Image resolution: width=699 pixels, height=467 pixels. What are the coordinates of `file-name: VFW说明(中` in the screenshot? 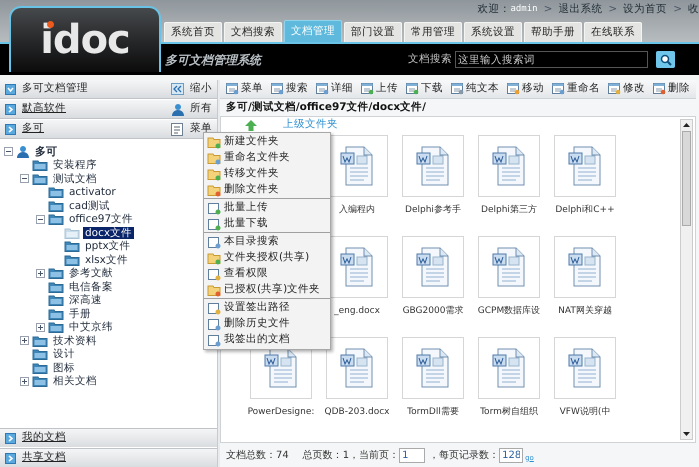 It's located at (585, 413).